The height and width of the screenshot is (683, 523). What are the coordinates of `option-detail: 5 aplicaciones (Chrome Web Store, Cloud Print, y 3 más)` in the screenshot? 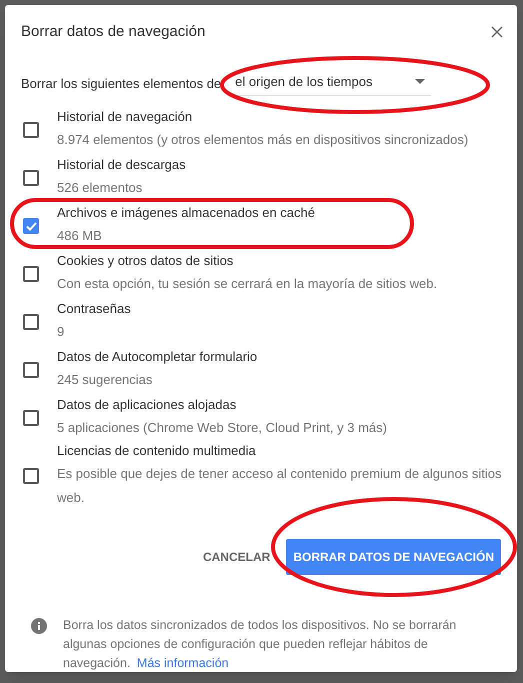 It's located at (222, 428).